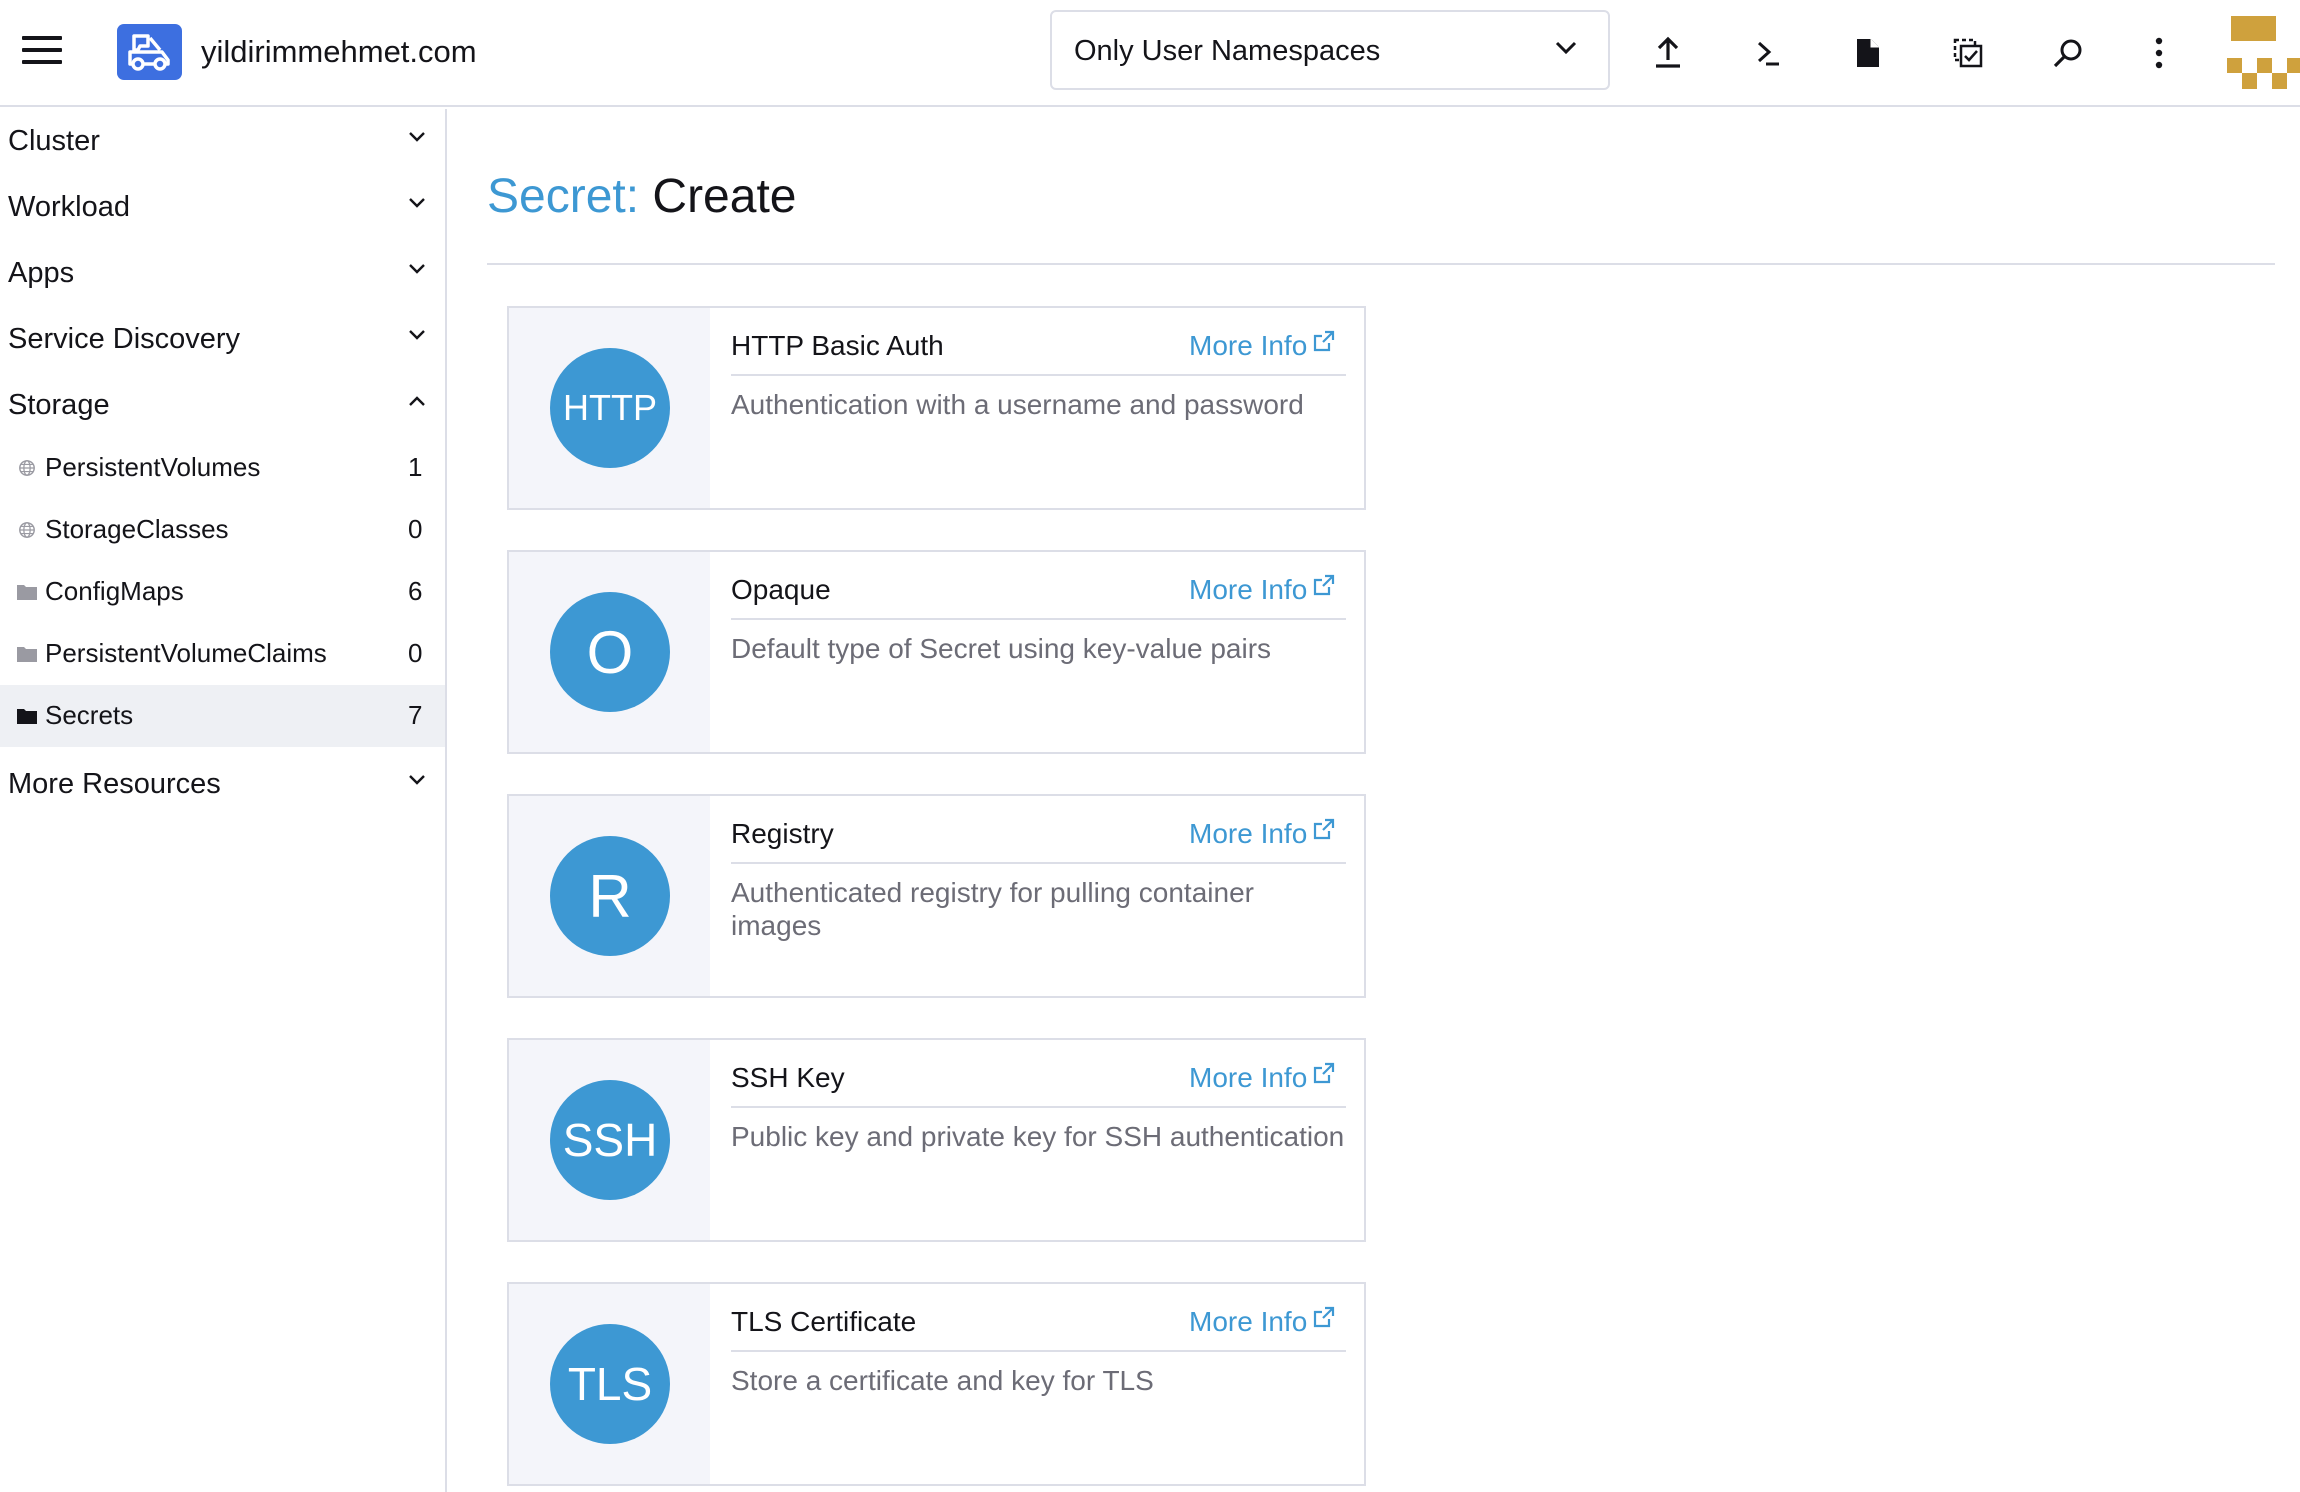  Describe the element at coordinates (222, 271) in the screenshot. I see `nav-group-apps: Apps` at that location.